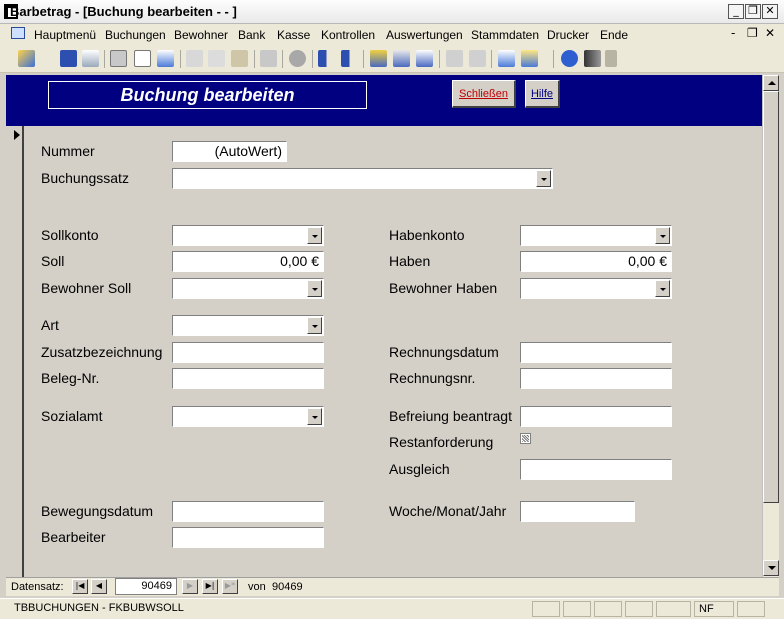 Image resolution: width=784 pixels, height=619 pixels. Describe the element at coordinates (194, 58) in the screenshot. I see `cut-icon` at that location.